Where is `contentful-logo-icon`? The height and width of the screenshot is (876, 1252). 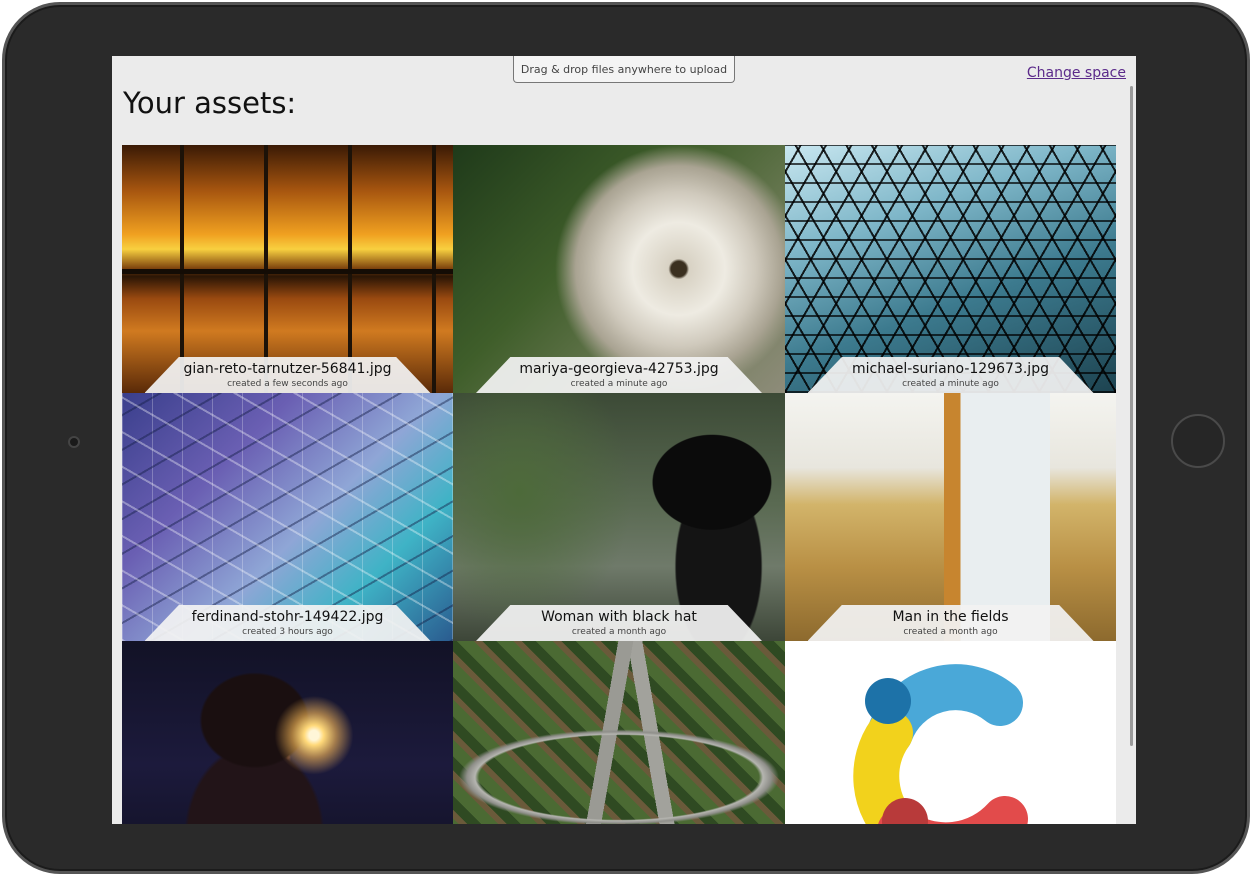 contentful-logo-icon is located at coordinates (940, 744).